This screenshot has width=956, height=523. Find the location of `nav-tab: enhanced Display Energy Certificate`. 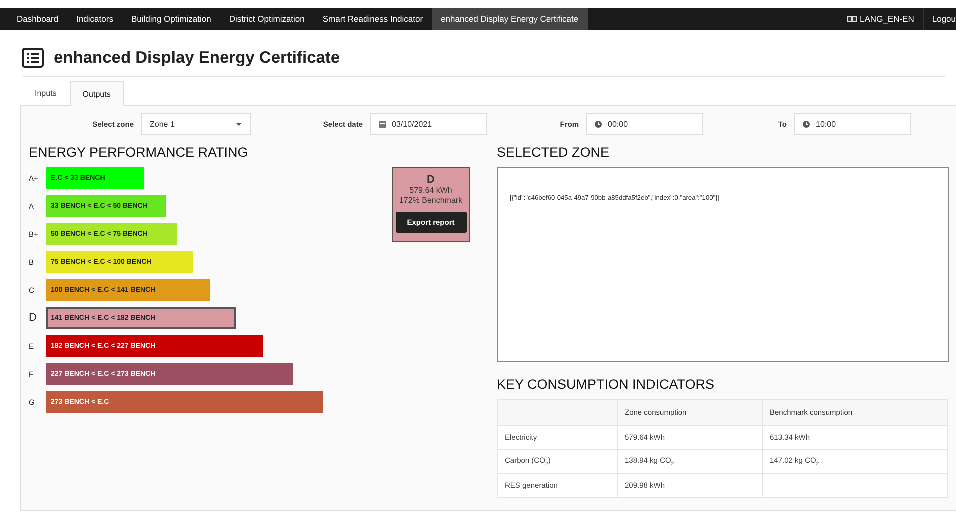

nav-tab: enhanced Display Energy Certificate is located at coordinates (510, 19).